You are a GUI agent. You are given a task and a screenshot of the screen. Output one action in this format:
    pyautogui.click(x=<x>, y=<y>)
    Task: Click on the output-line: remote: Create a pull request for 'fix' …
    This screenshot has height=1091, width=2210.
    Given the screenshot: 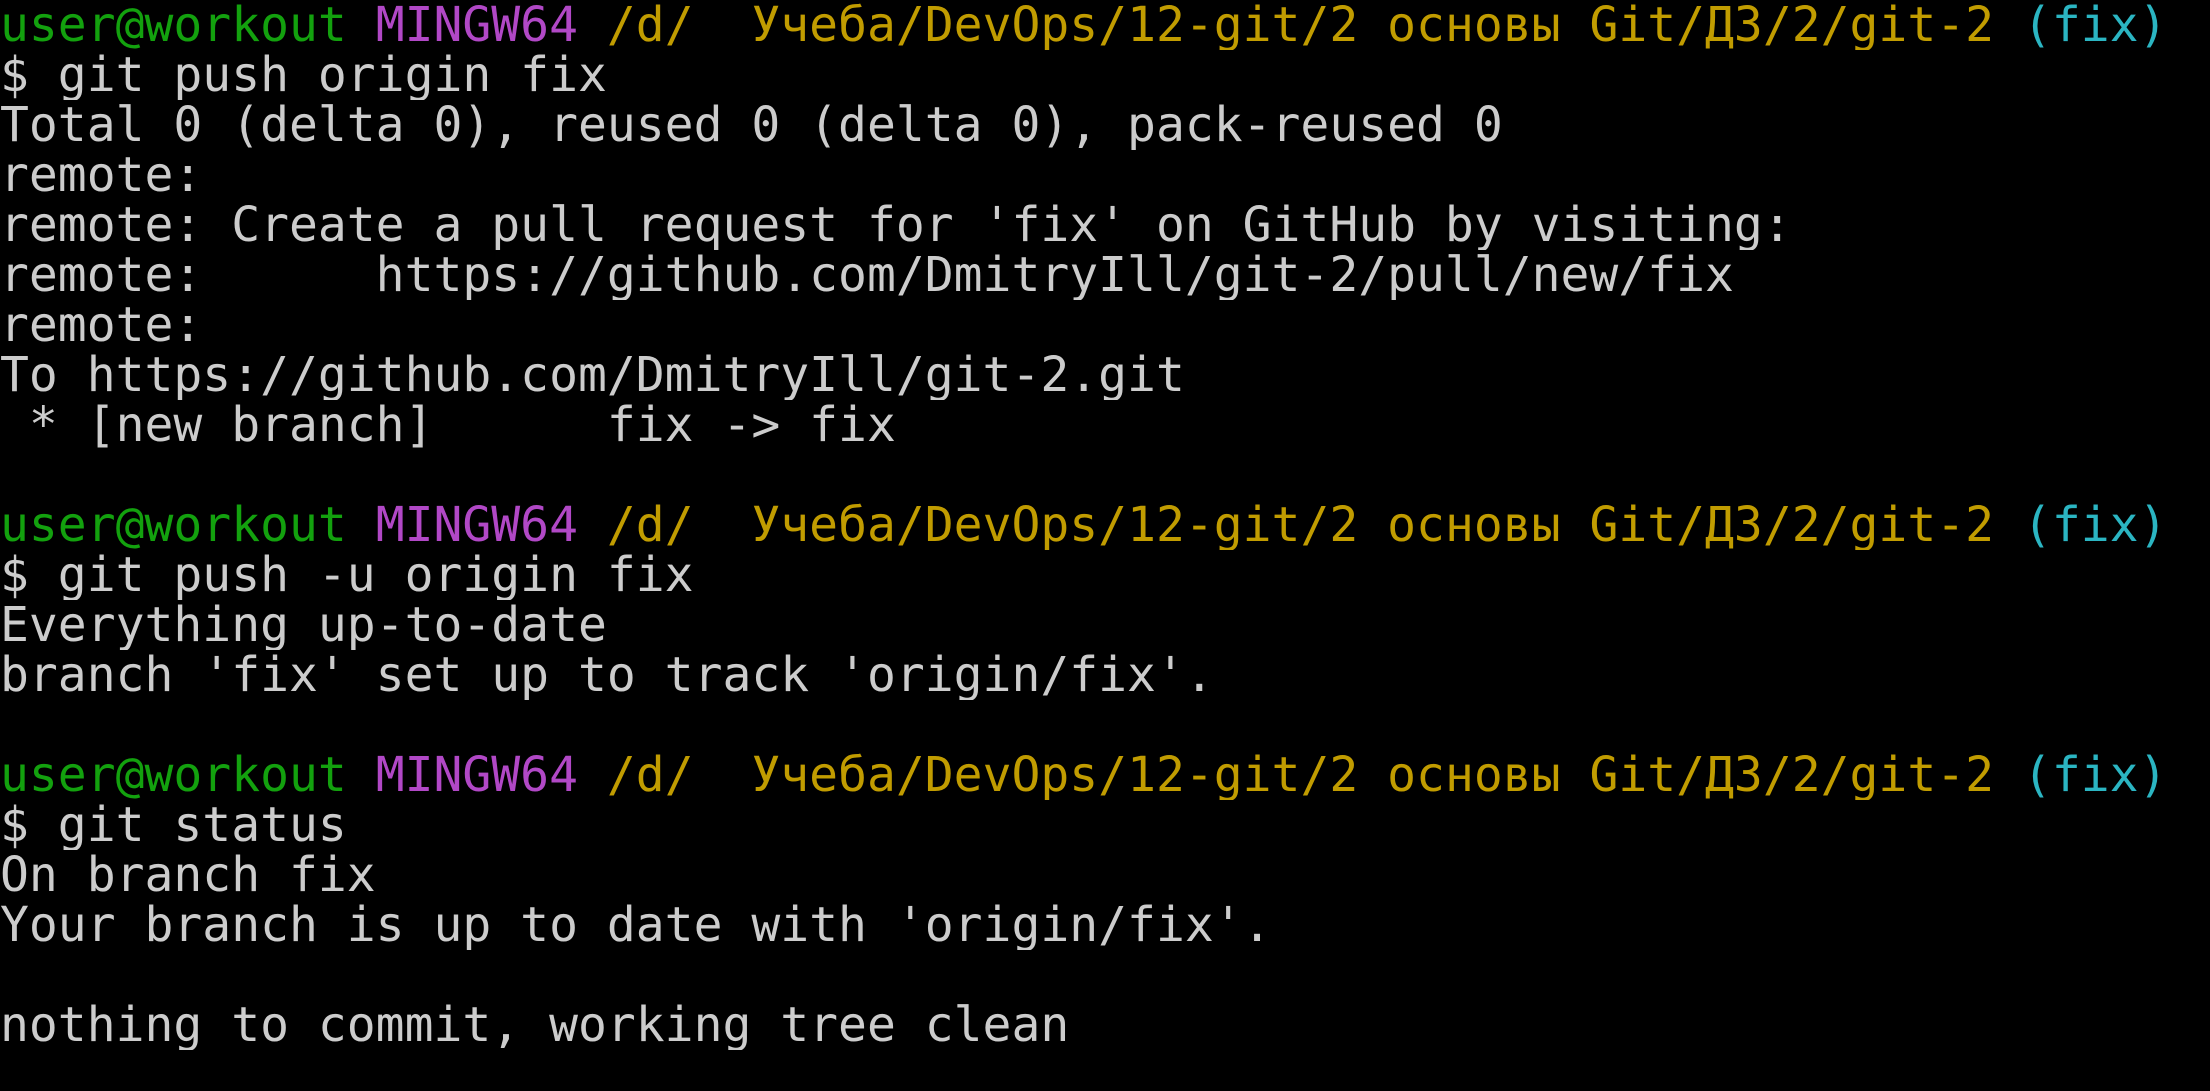 What is the action you would take?
    pyautogui.click(x=896, y=225)
    